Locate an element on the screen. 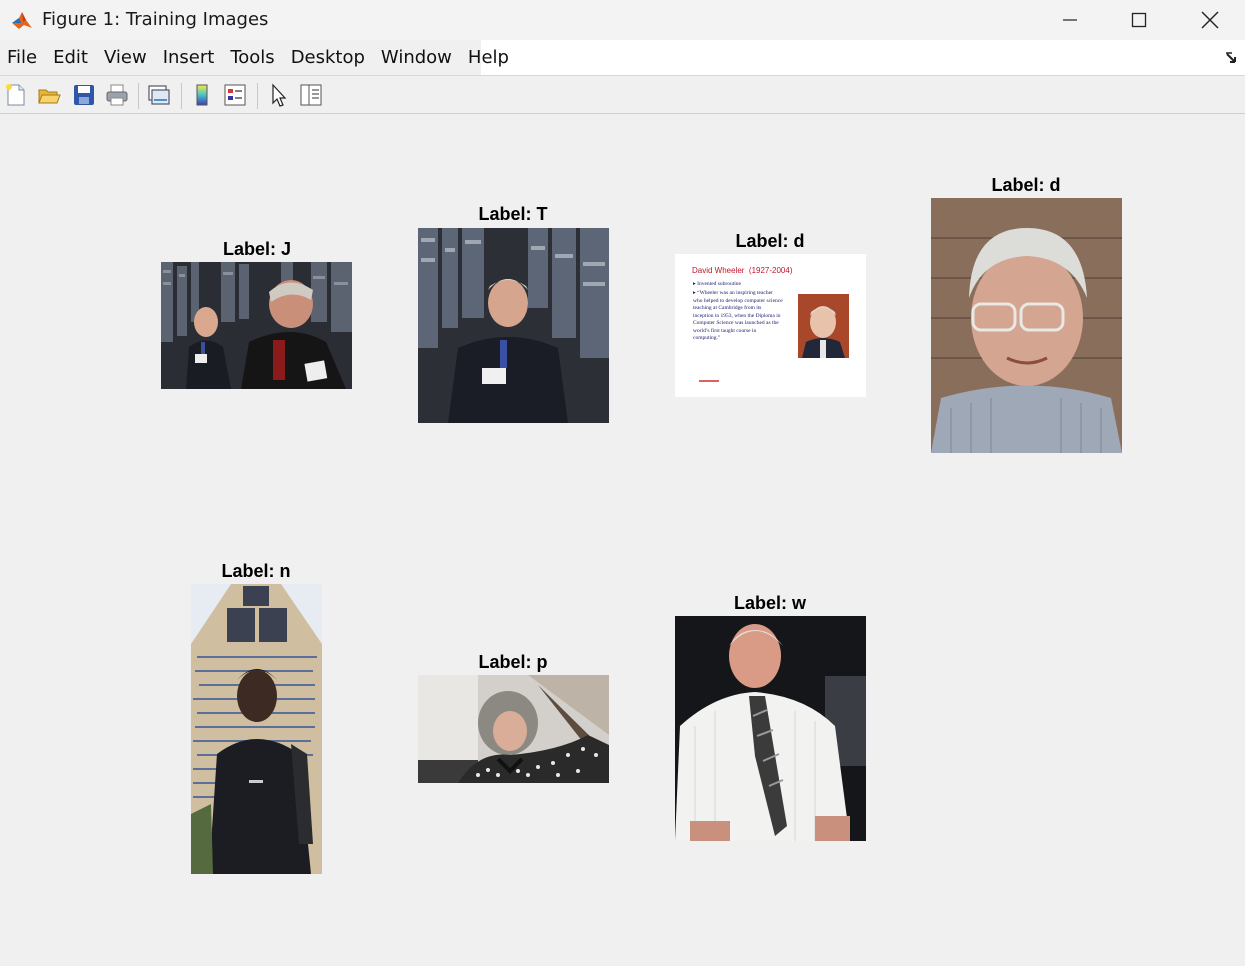  link-plot-icon is located at coordinates (159, 95).